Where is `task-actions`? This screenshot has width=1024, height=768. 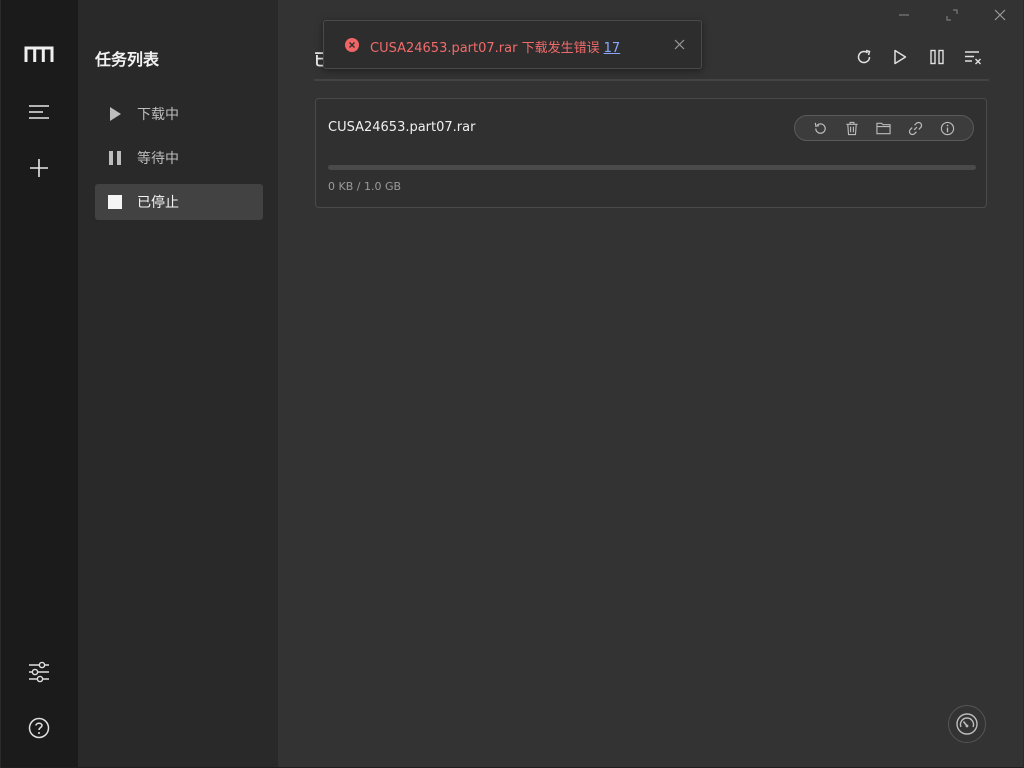 task-actions is located at coordinates (884, 128).